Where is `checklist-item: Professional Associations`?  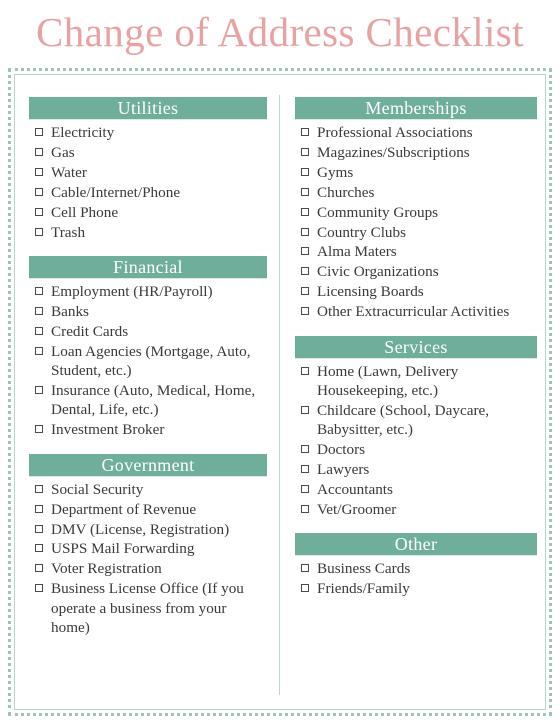
checklist-item: Professional Associations is located at coordinates (419, 132).